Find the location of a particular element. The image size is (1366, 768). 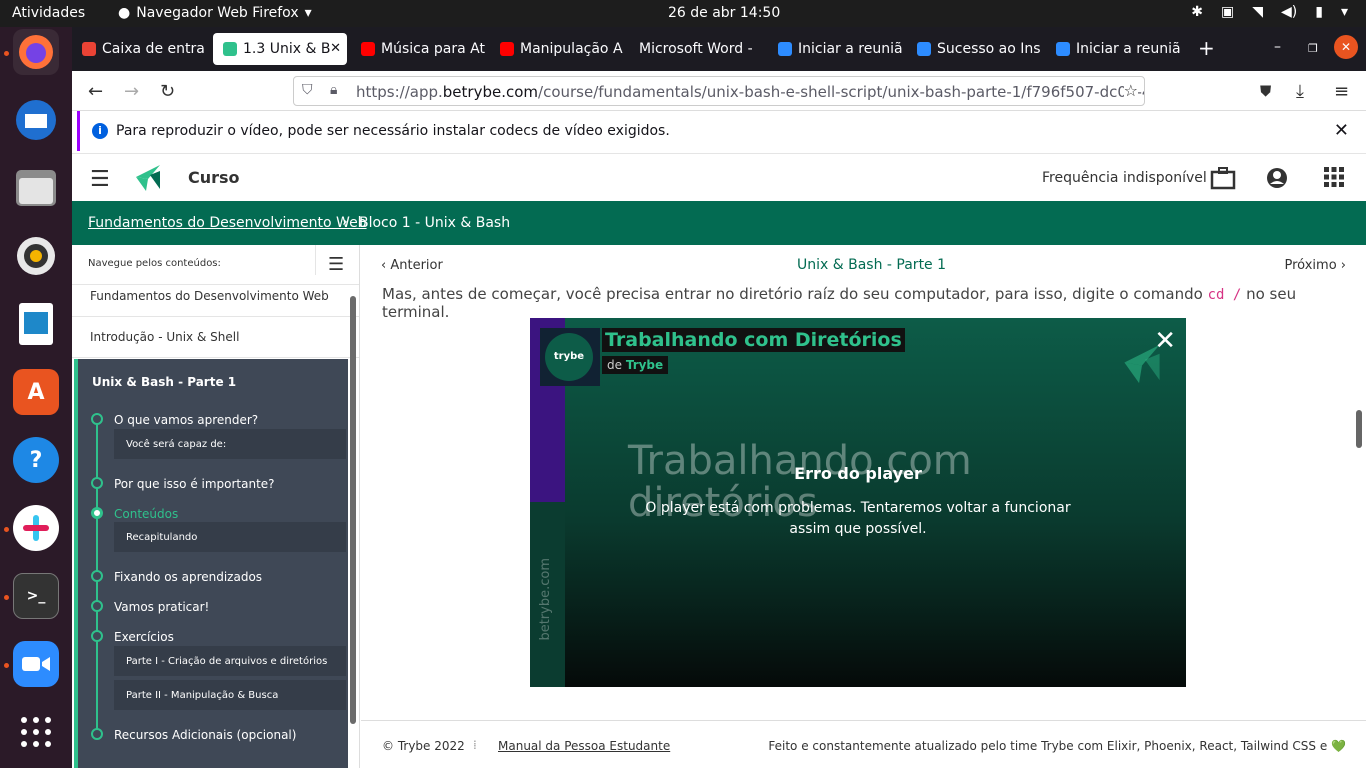

system-tray: ✱ ▣ ◥ ◀) ▮ ▾ is located at coordinates (1269, 12).